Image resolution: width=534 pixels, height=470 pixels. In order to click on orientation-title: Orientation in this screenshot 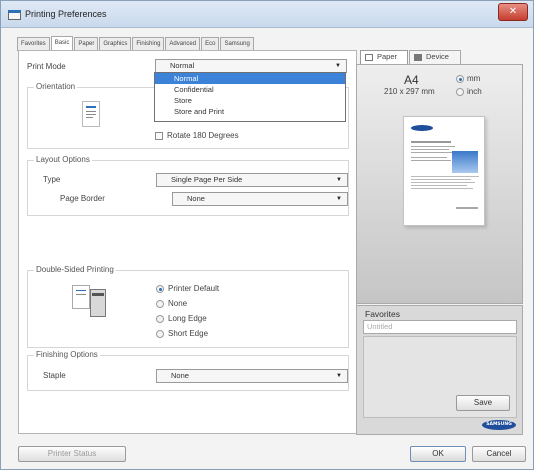, I will do `click(56, 86)`.